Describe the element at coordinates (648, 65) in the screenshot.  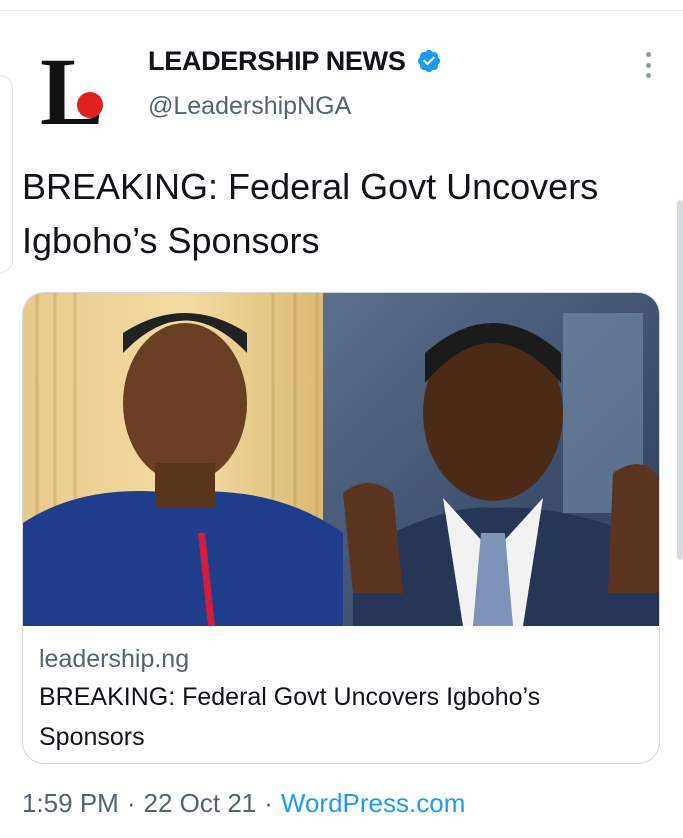
I see `more-options-icon` at that location.